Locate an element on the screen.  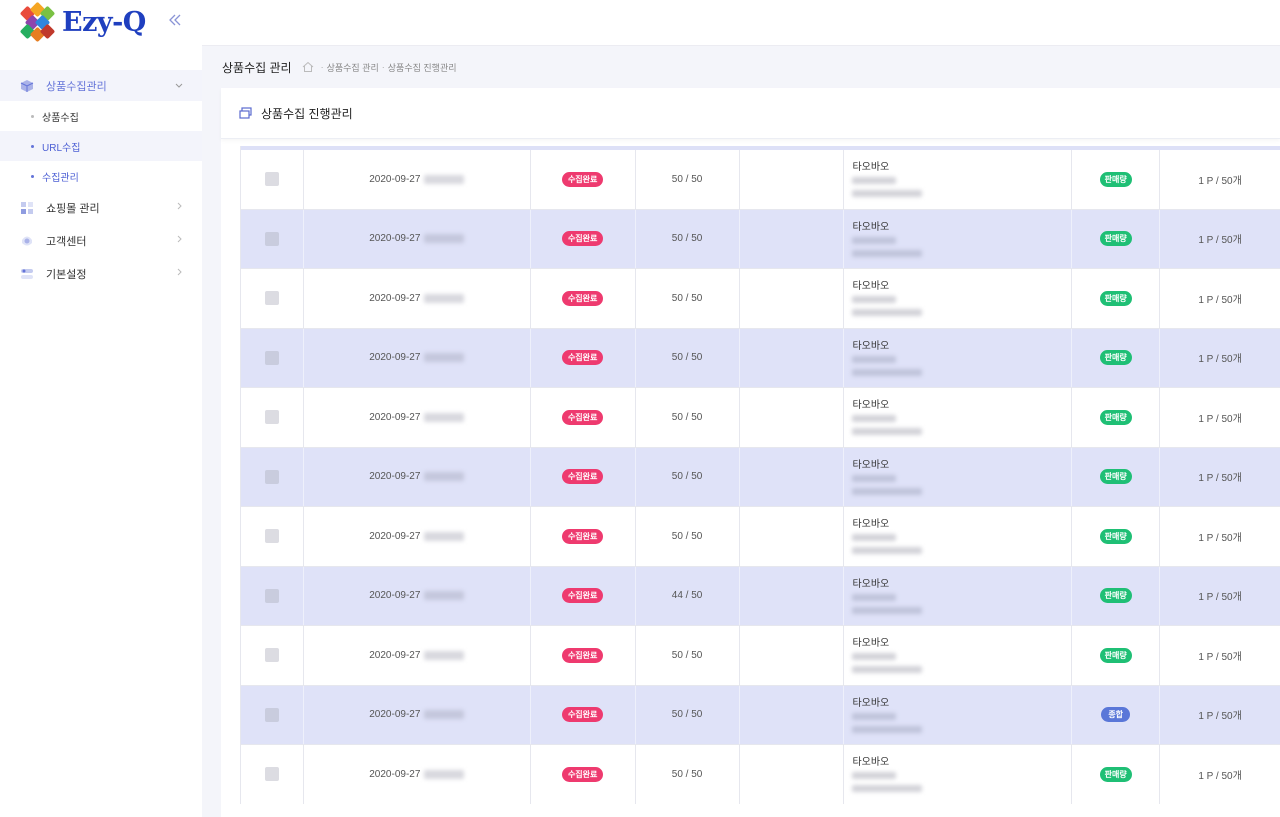
logo-cubes-icon is located at coordinates (38, 22).